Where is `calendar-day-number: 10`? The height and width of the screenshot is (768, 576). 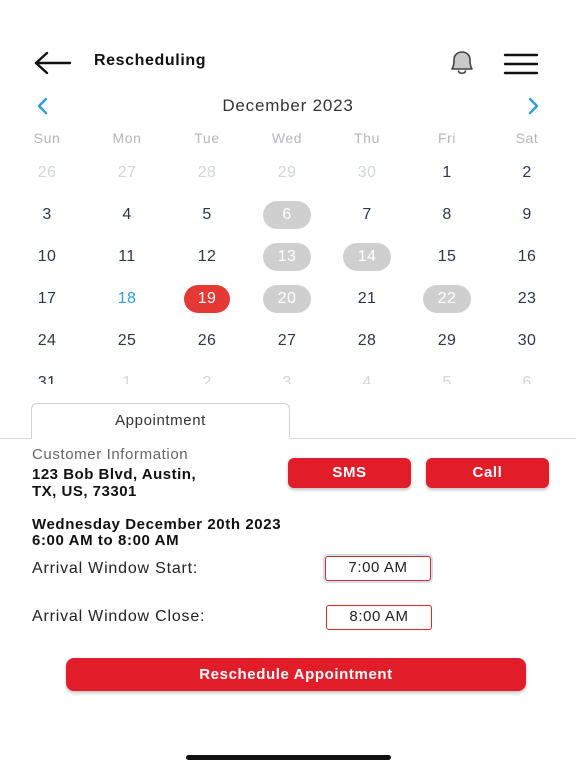
calendar-day-number: 10 is located at coordinates (47, 256).